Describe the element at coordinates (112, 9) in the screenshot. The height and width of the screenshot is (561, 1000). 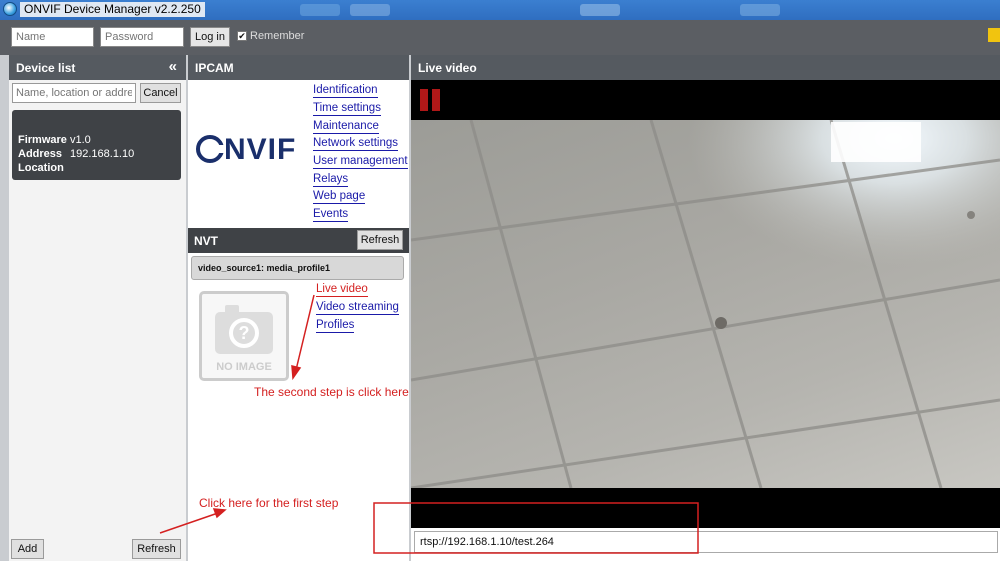
I see `window-title: ONVIF Device Manager v2.2.250` at that location.